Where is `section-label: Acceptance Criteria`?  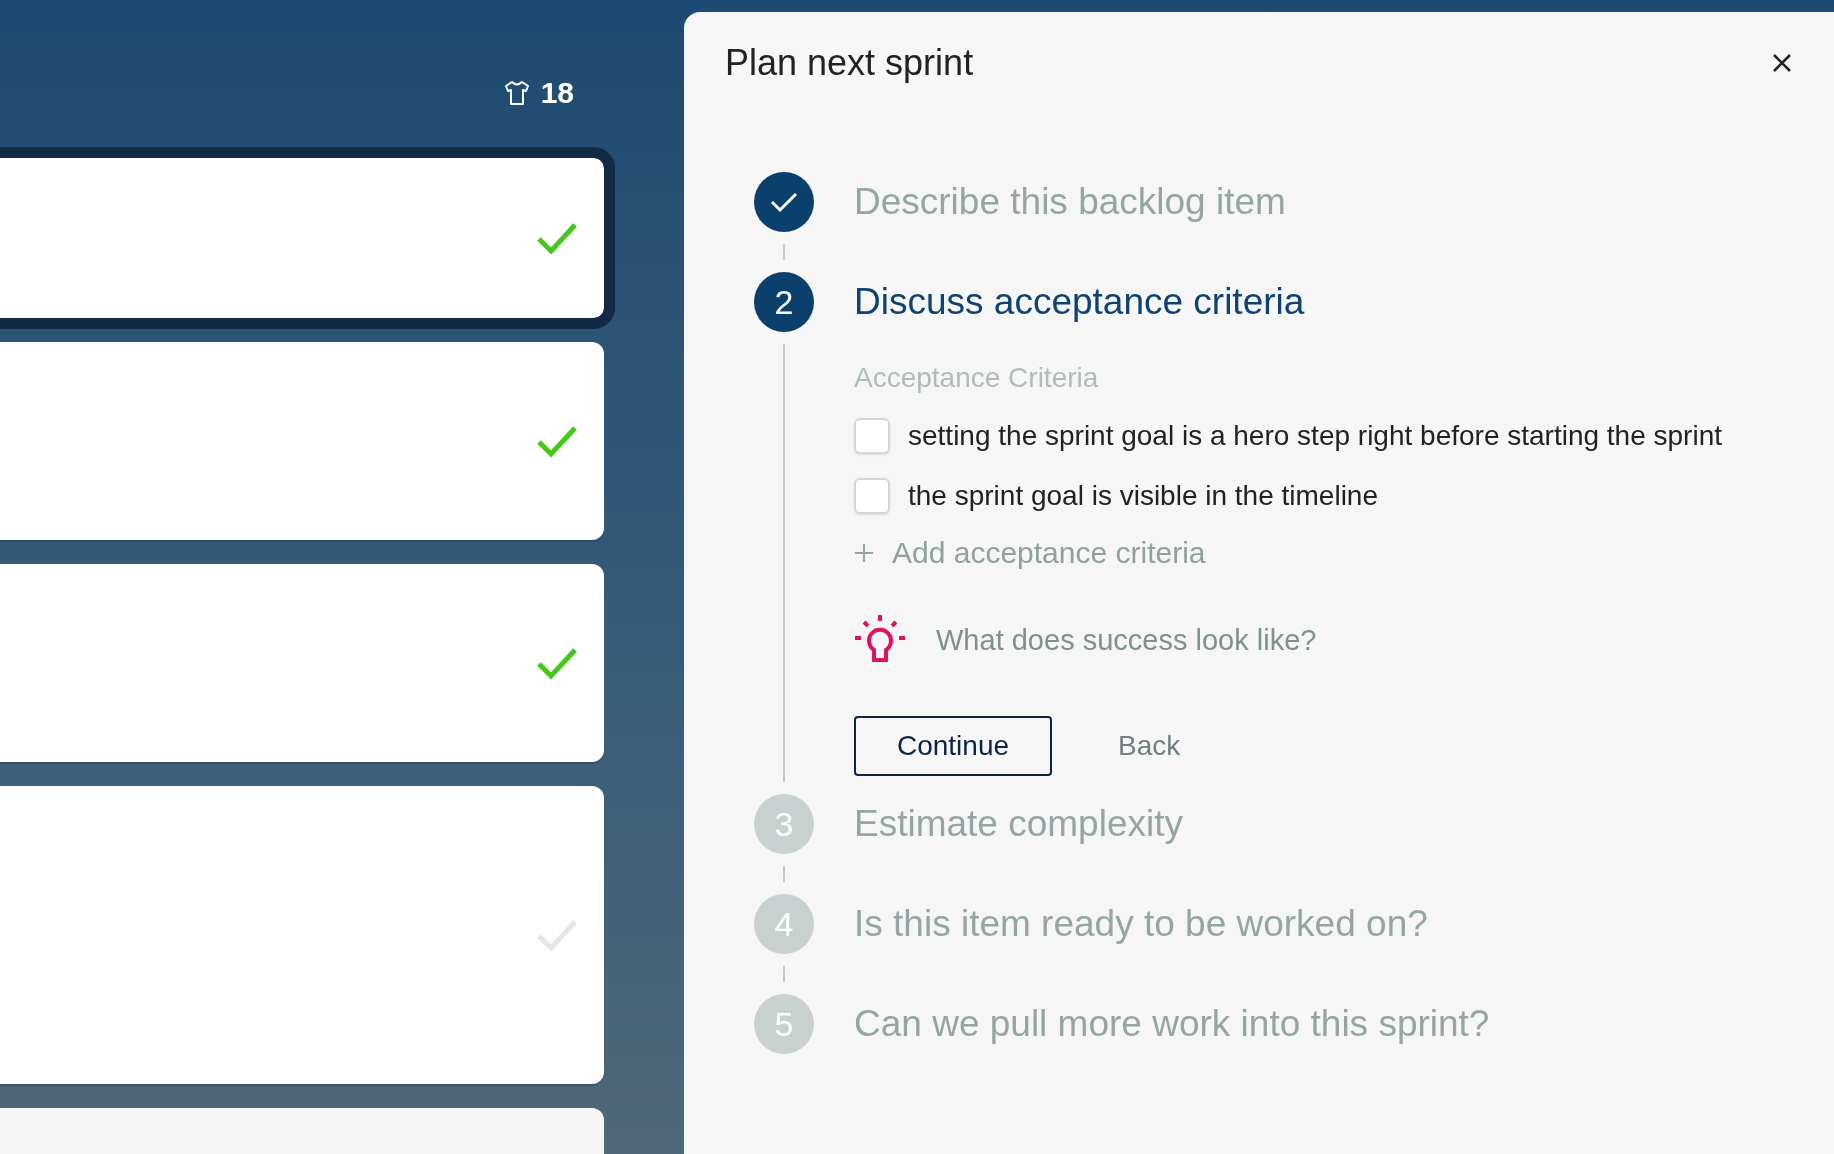 section-label: Acceptance Criteria is located at coordinates (977, 378).